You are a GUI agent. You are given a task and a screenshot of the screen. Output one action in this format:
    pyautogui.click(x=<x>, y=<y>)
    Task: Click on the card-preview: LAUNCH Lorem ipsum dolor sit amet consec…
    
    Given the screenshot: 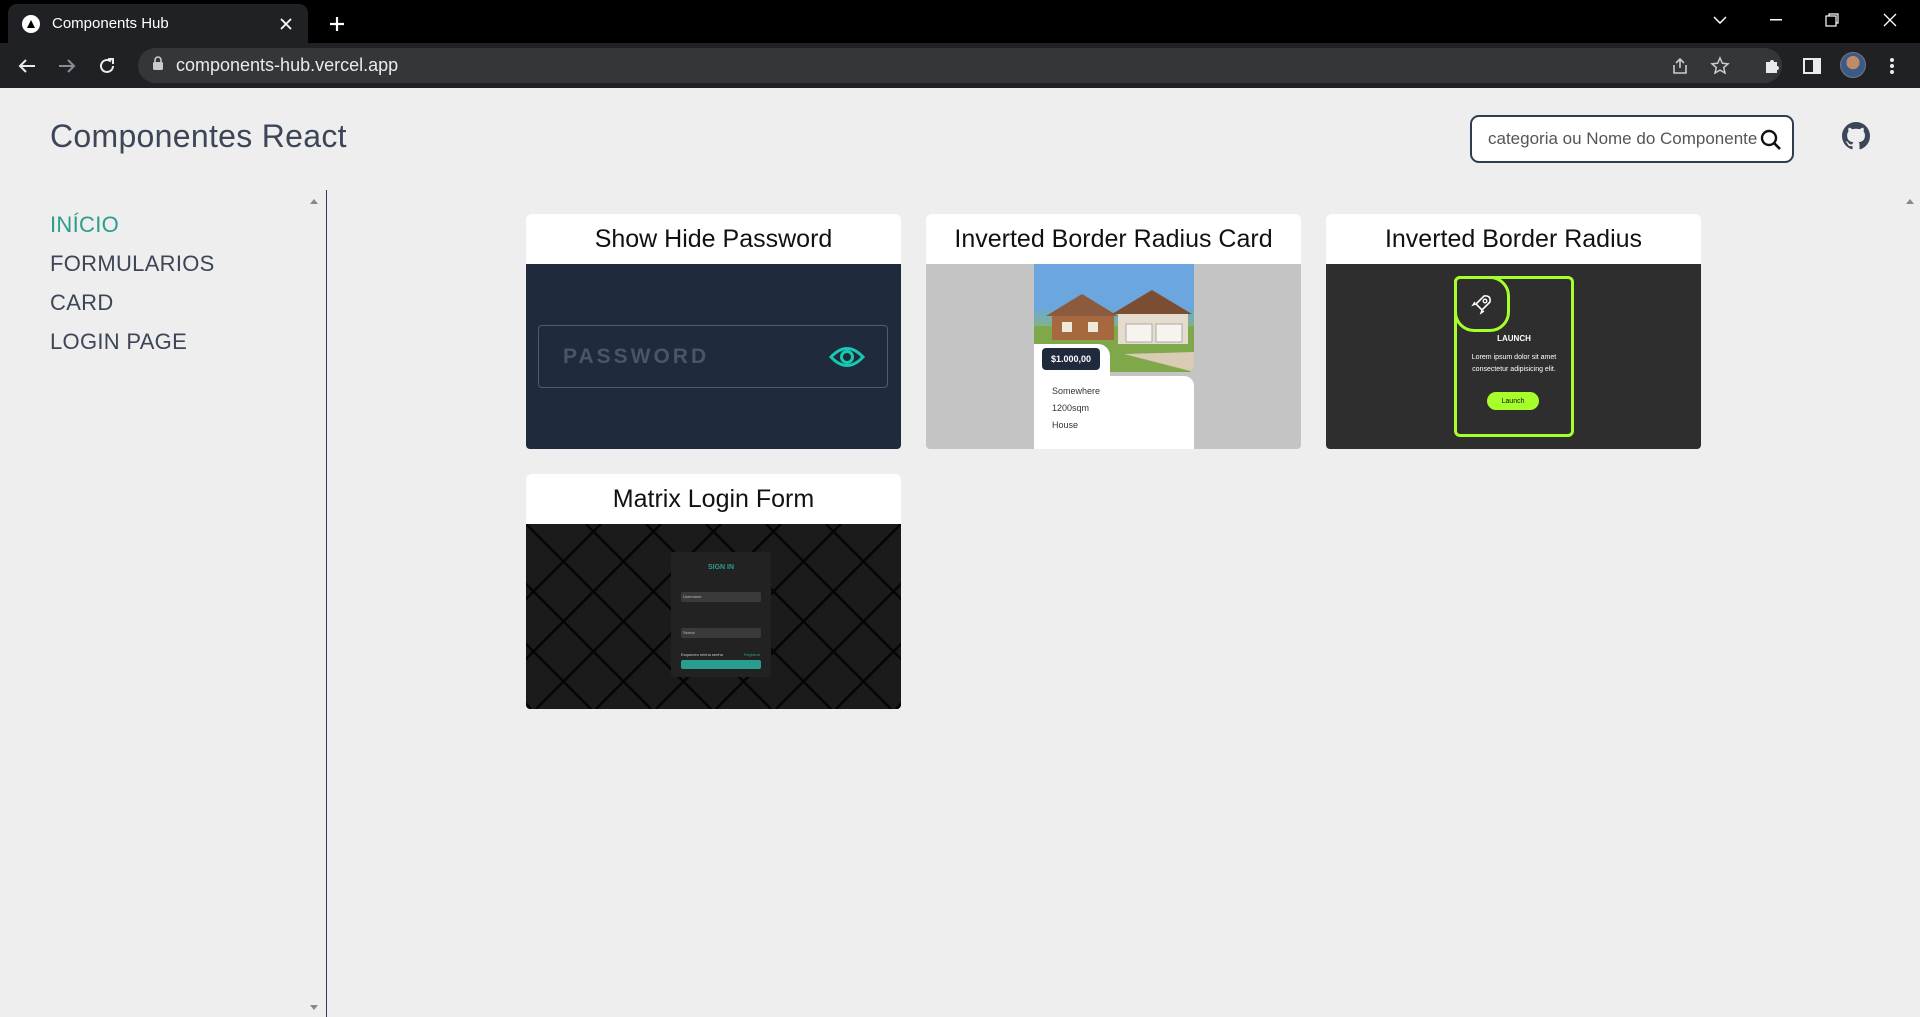 What is the action you would take?
    pyautogui.click(x=1513, y=356)
    